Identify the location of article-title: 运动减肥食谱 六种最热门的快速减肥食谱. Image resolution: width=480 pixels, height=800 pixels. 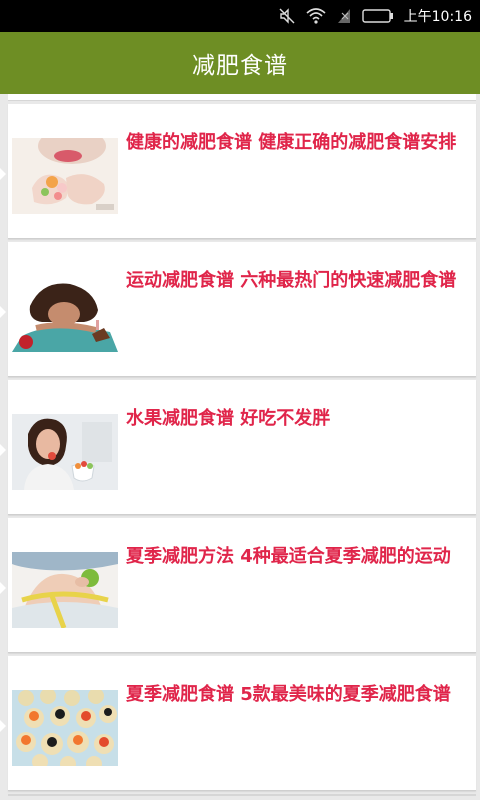
(299, 280).